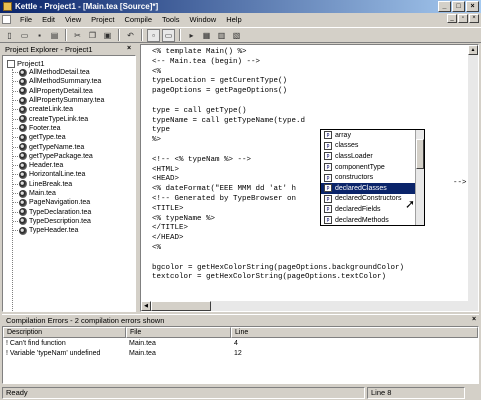 Image resolution: width=481 pixels, height=400 pixels. What do you see at coordinates (372, 146) in the screenshot?
I see `autocomplete-item: p classes` at bounding box center [372, 146].